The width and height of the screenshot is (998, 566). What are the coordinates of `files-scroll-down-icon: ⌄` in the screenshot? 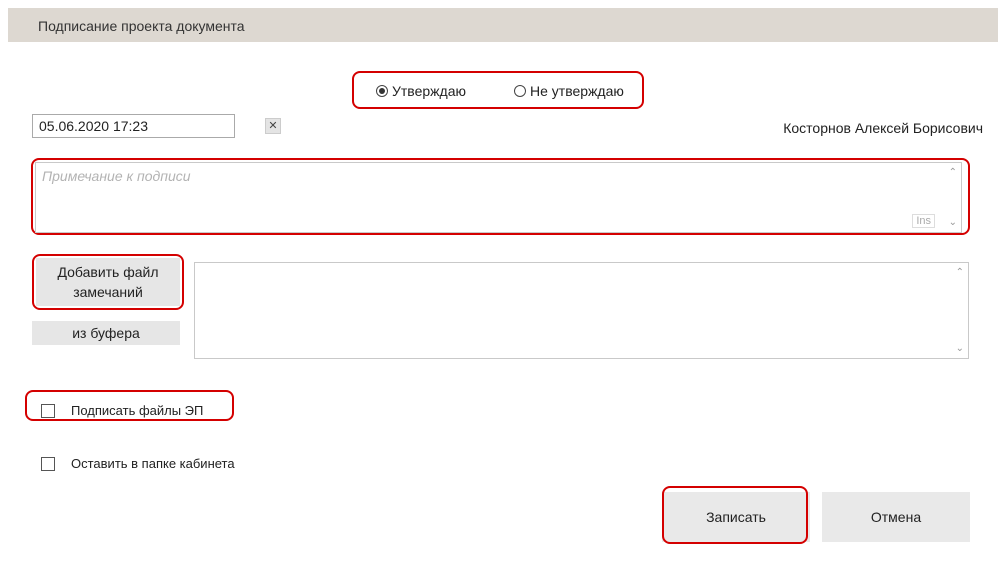 It's located at (960, 348).